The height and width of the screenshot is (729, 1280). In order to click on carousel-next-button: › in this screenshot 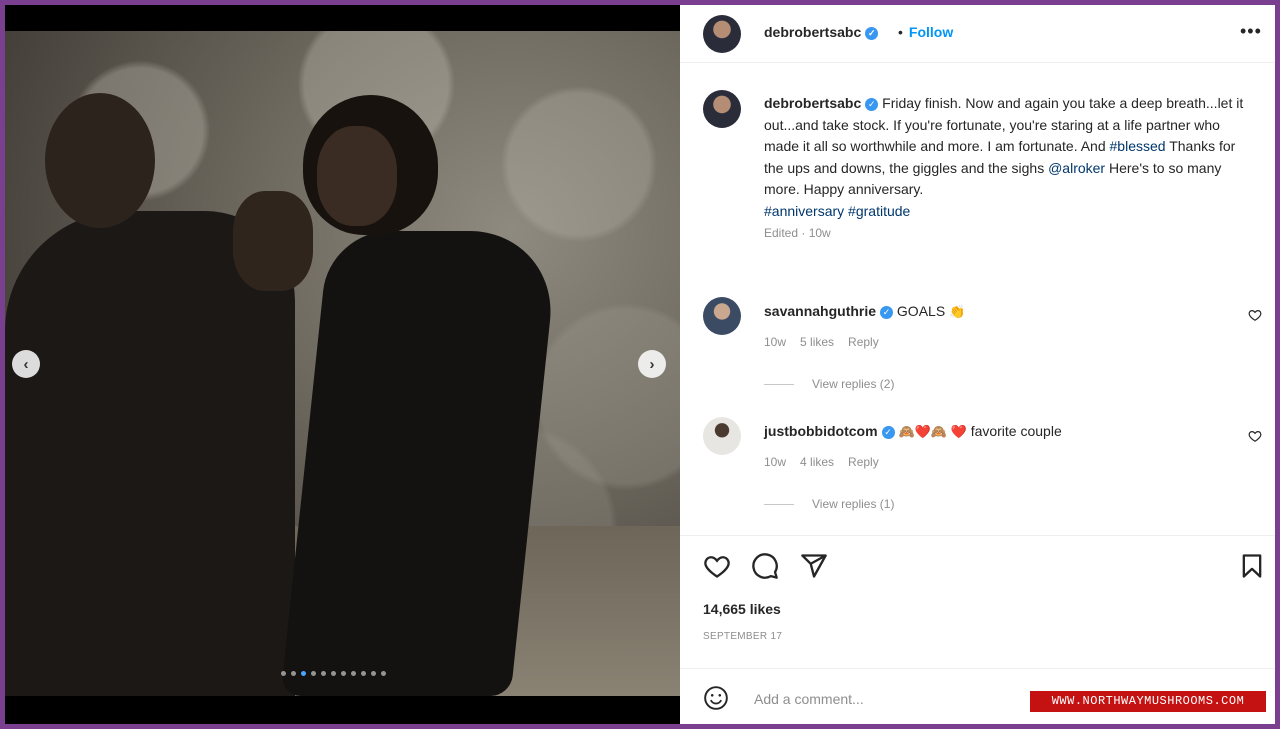, I will do `click(652, 364)`.